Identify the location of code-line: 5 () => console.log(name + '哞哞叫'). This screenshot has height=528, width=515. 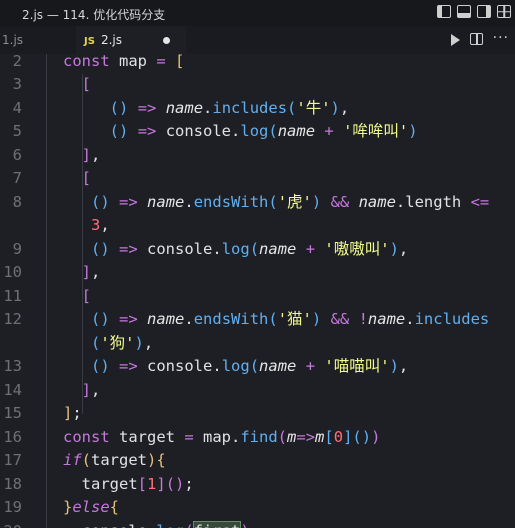
(257, 132).